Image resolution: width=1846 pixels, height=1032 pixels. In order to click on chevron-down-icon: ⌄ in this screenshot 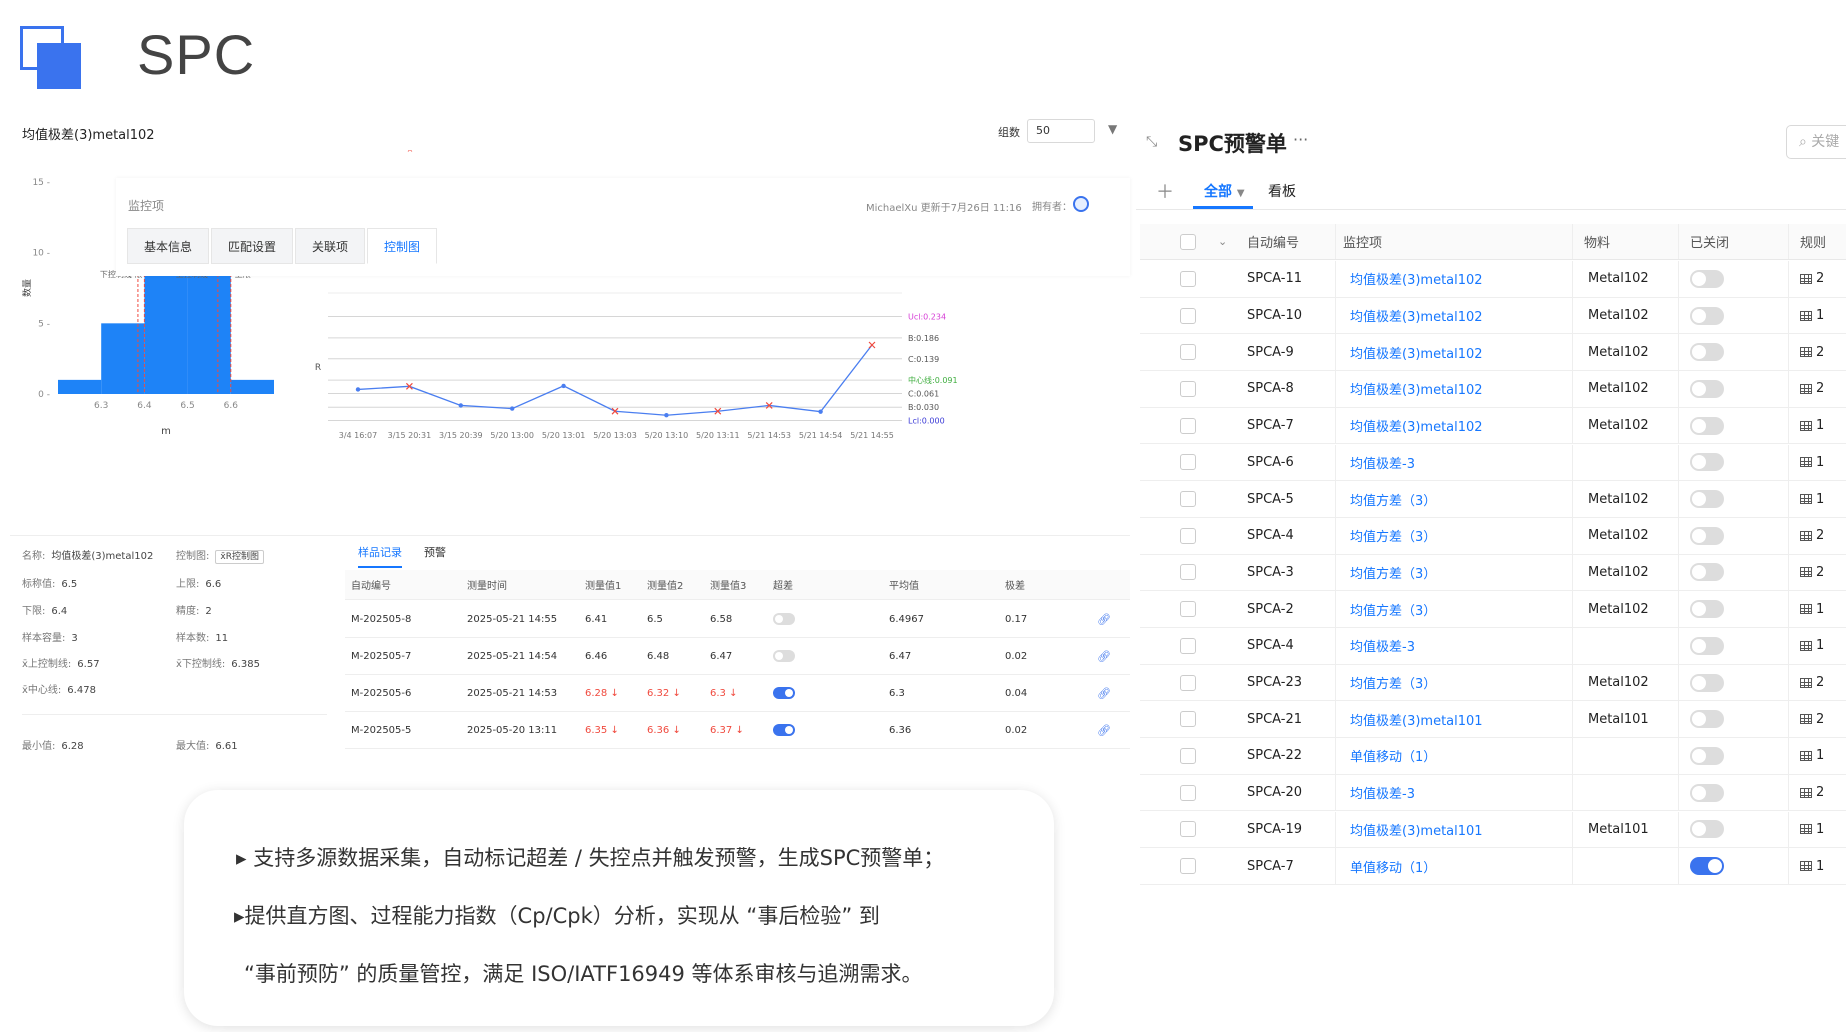, I will do `click(1222, 241)`.